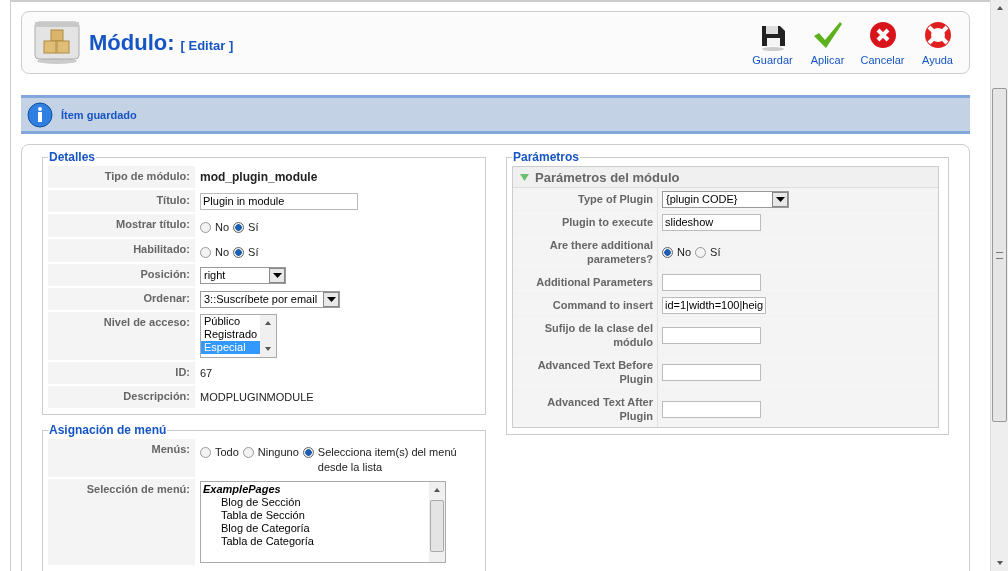 This screenshot has height=571, width=1008. Describe the element at coordinates (121, 177) in the screenshot. I see `field-label: Tipo de módulo:` at that location.